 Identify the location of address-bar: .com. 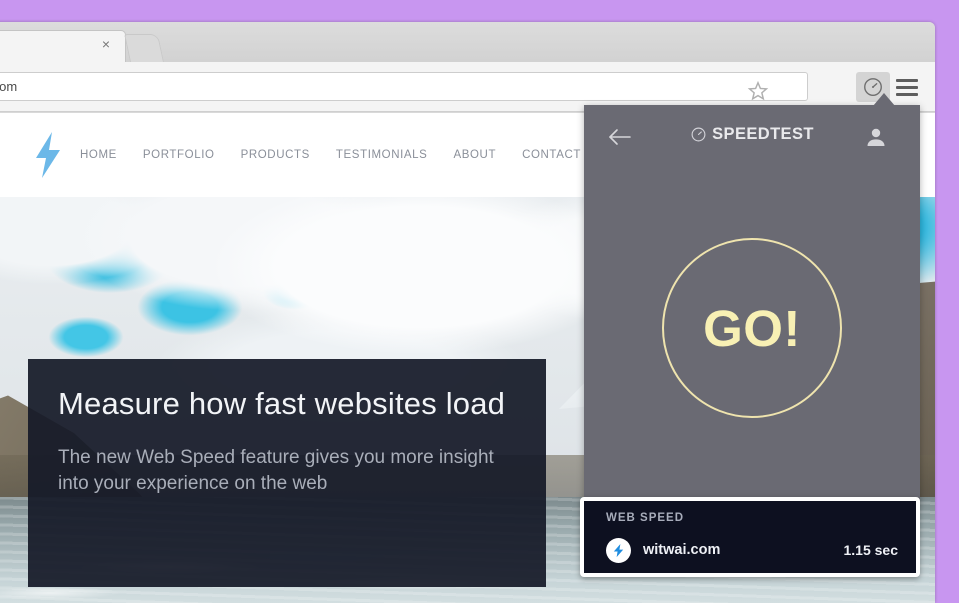
(404, 86).